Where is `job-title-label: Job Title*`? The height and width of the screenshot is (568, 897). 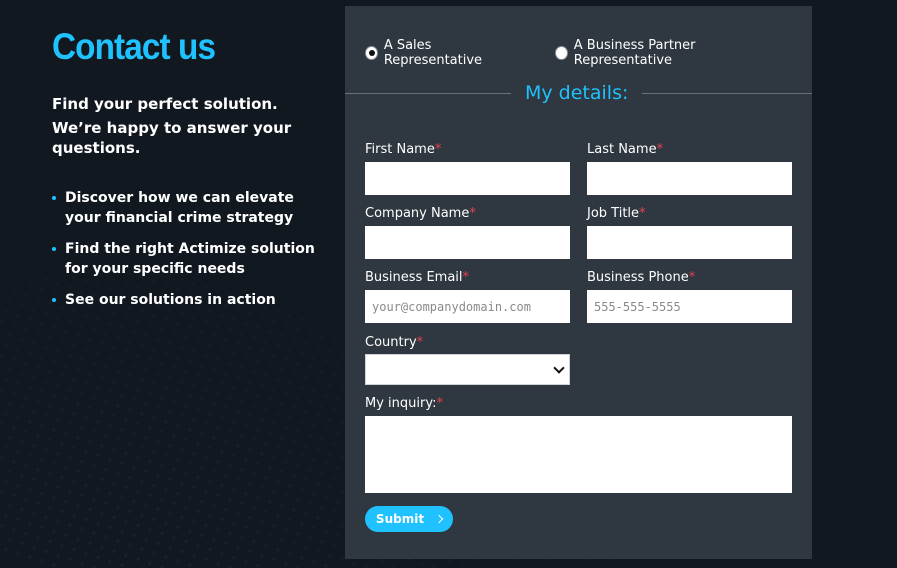
job-title-label: Job Title* is located at coordinates (616, 213).